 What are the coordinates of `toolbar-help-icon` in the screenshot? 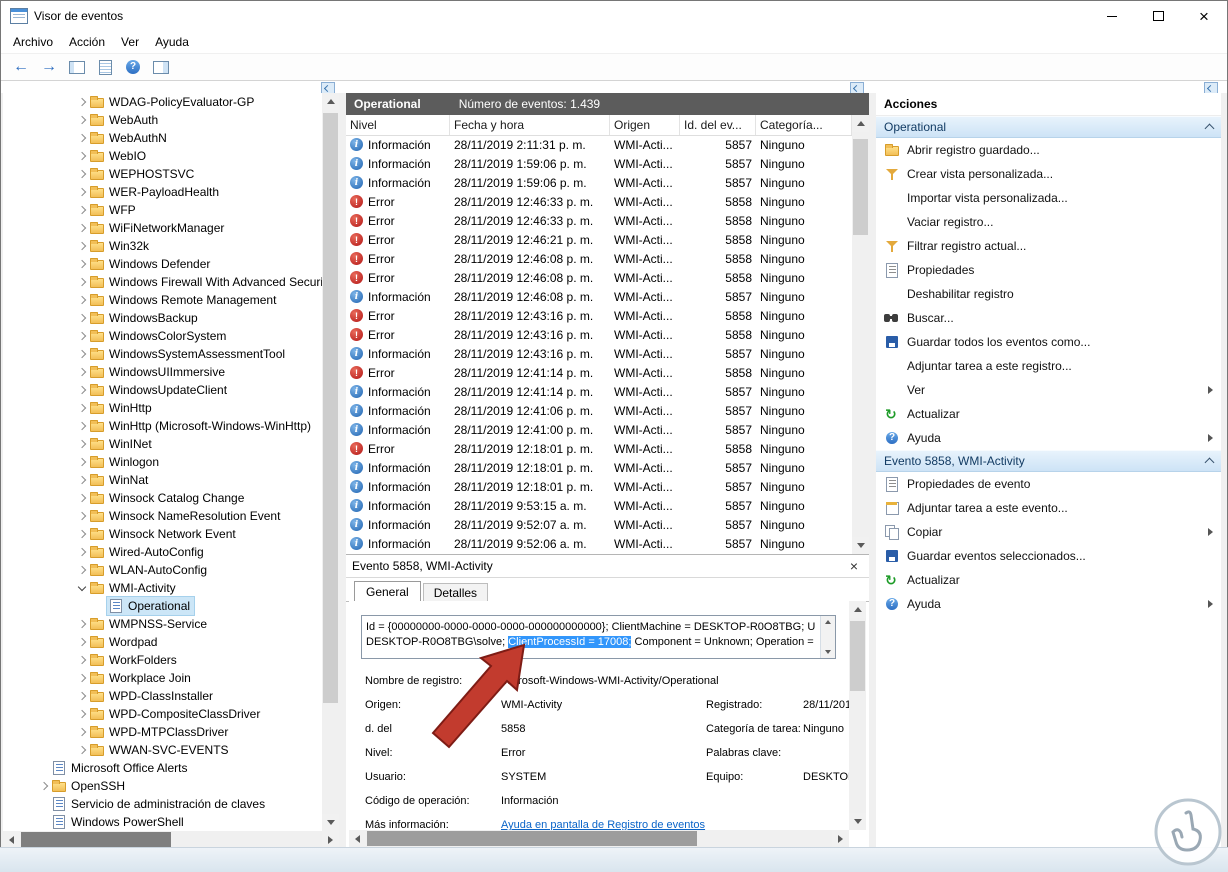 It's located at (133, 67).